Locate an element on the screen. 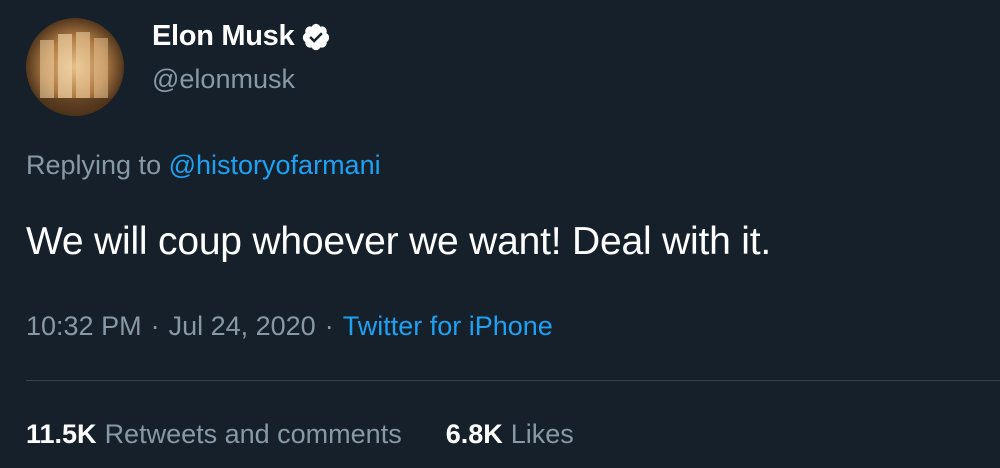  replying-to-line: Replying to @historyofarmani is located at coordinates (203, 165).